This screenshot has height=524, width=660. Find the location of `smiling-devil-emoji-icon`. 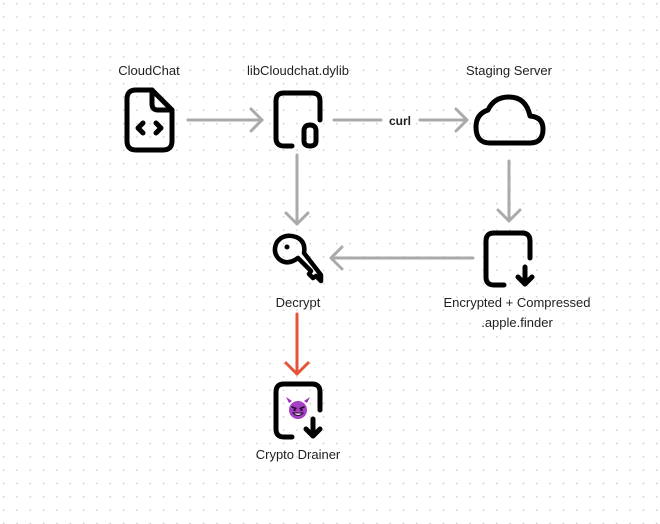

smiling-devil-emoji-icon is located at coordinates (298, 408).